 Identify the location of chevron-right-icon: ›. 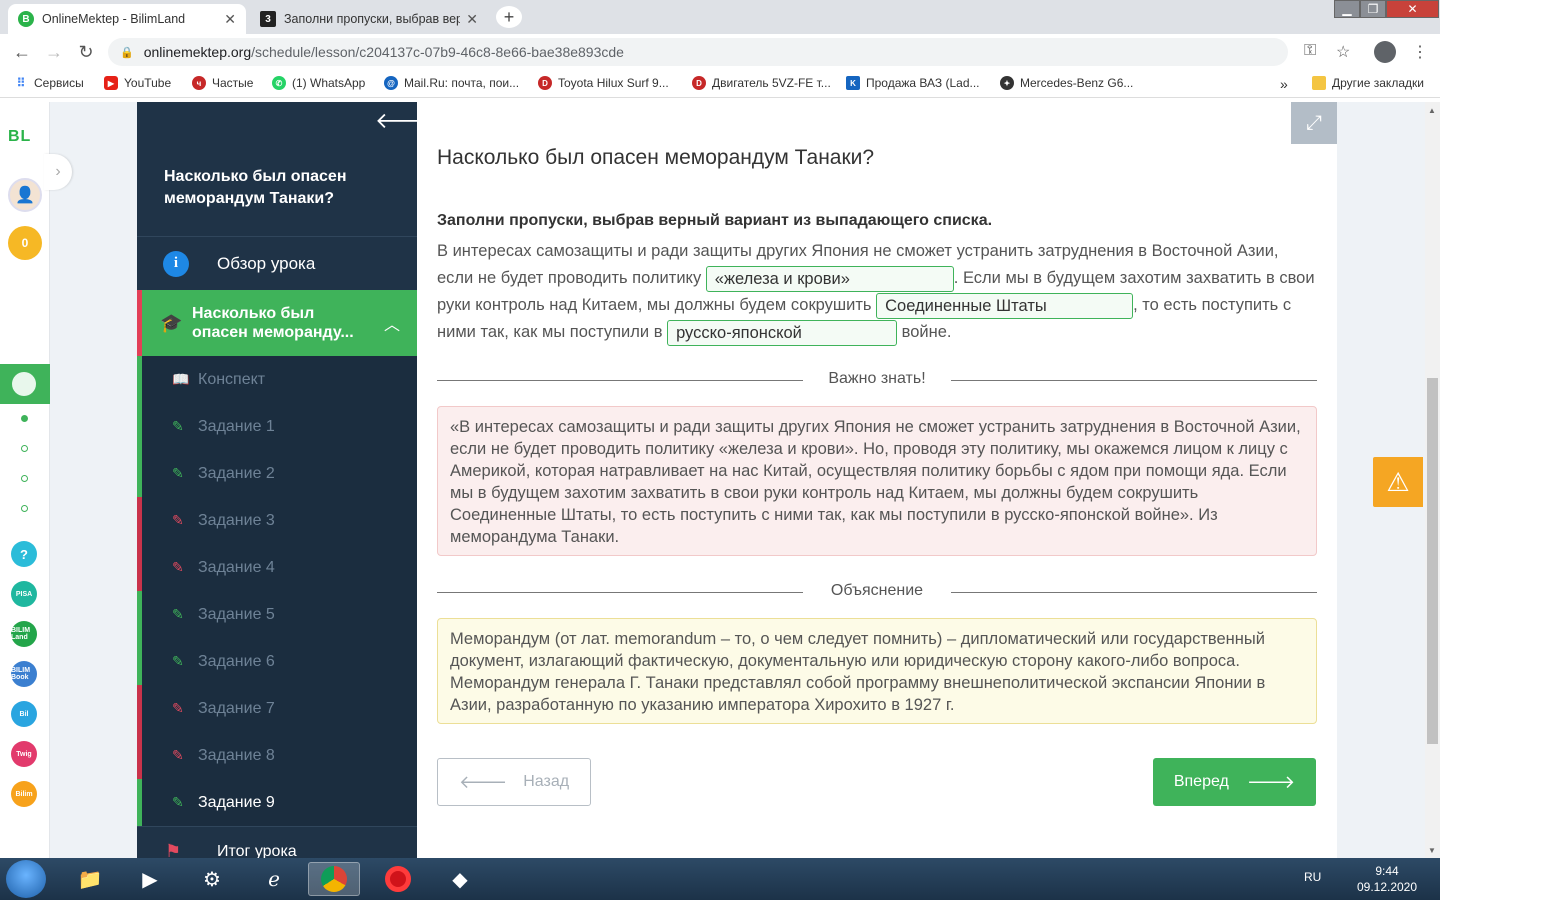
(58, 171).